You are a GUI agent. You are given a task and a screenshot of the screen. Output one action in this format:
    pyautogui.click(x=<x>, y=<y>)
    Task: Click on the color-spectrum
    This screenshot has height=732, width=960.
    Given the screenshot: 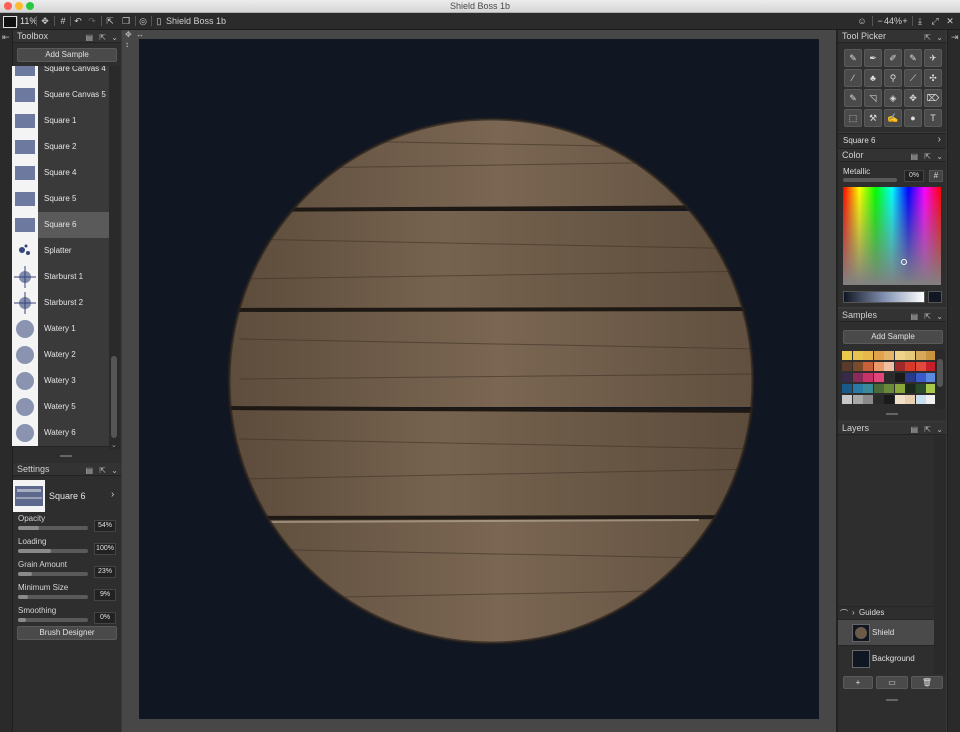 What is the action you would take?
    pyautogui.click(x=892, y=236)
    